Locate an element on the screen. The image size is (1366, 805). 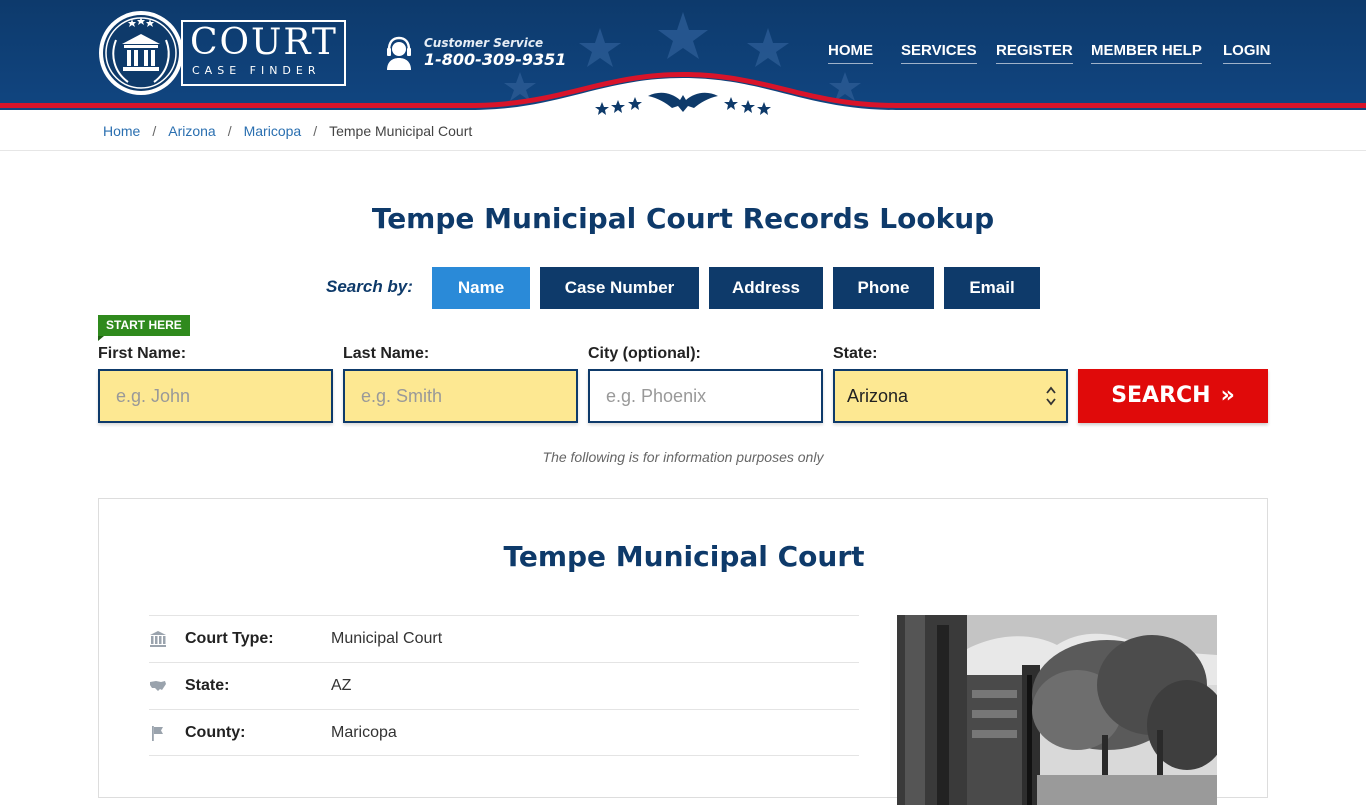
court-type-value: Municipal Court is located at coordinates (387, 638).